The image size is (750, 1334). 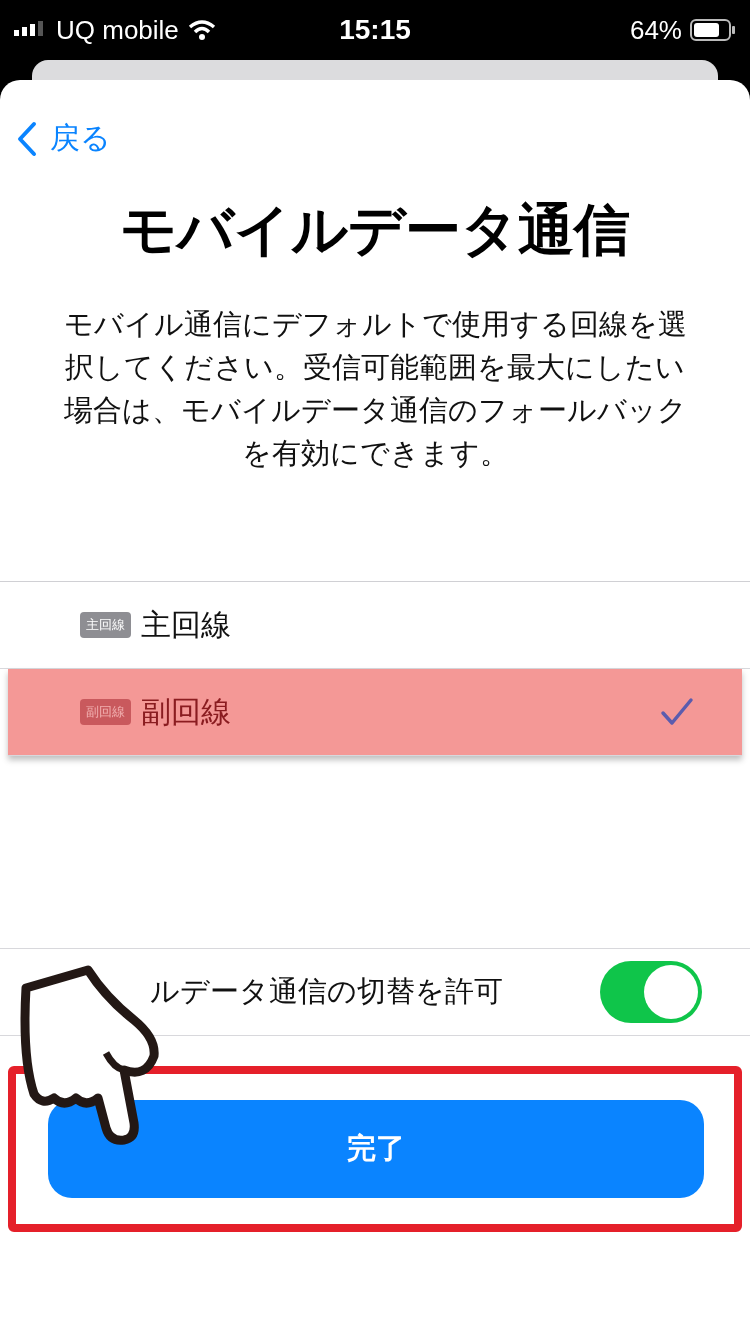 What do you see at coordinates (713, 30) in the screenshot?
I see `battery-icon` at bounding box center [713, 30].